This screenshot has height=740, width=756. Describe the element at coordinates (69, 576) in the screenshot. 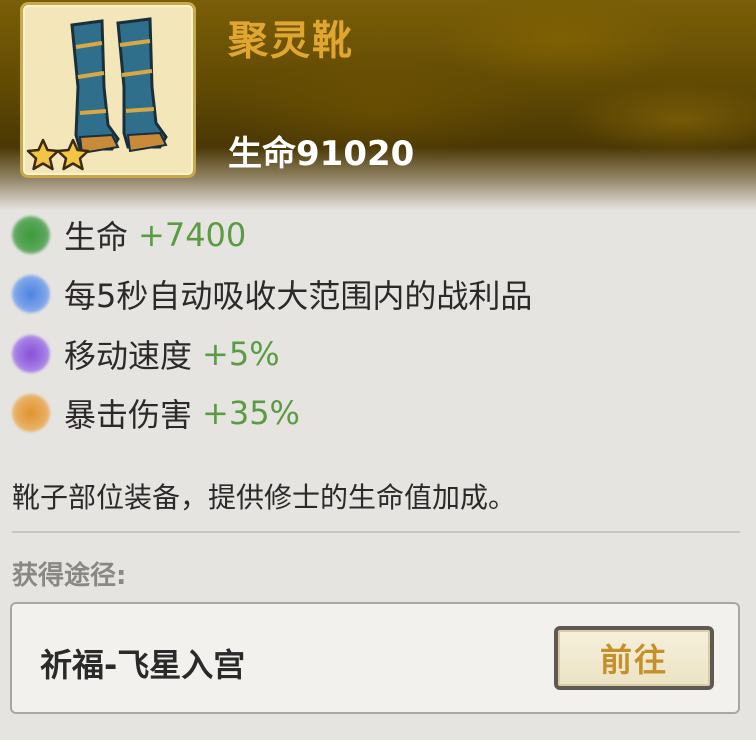

I see `source-label: 获得途径:` at that location.